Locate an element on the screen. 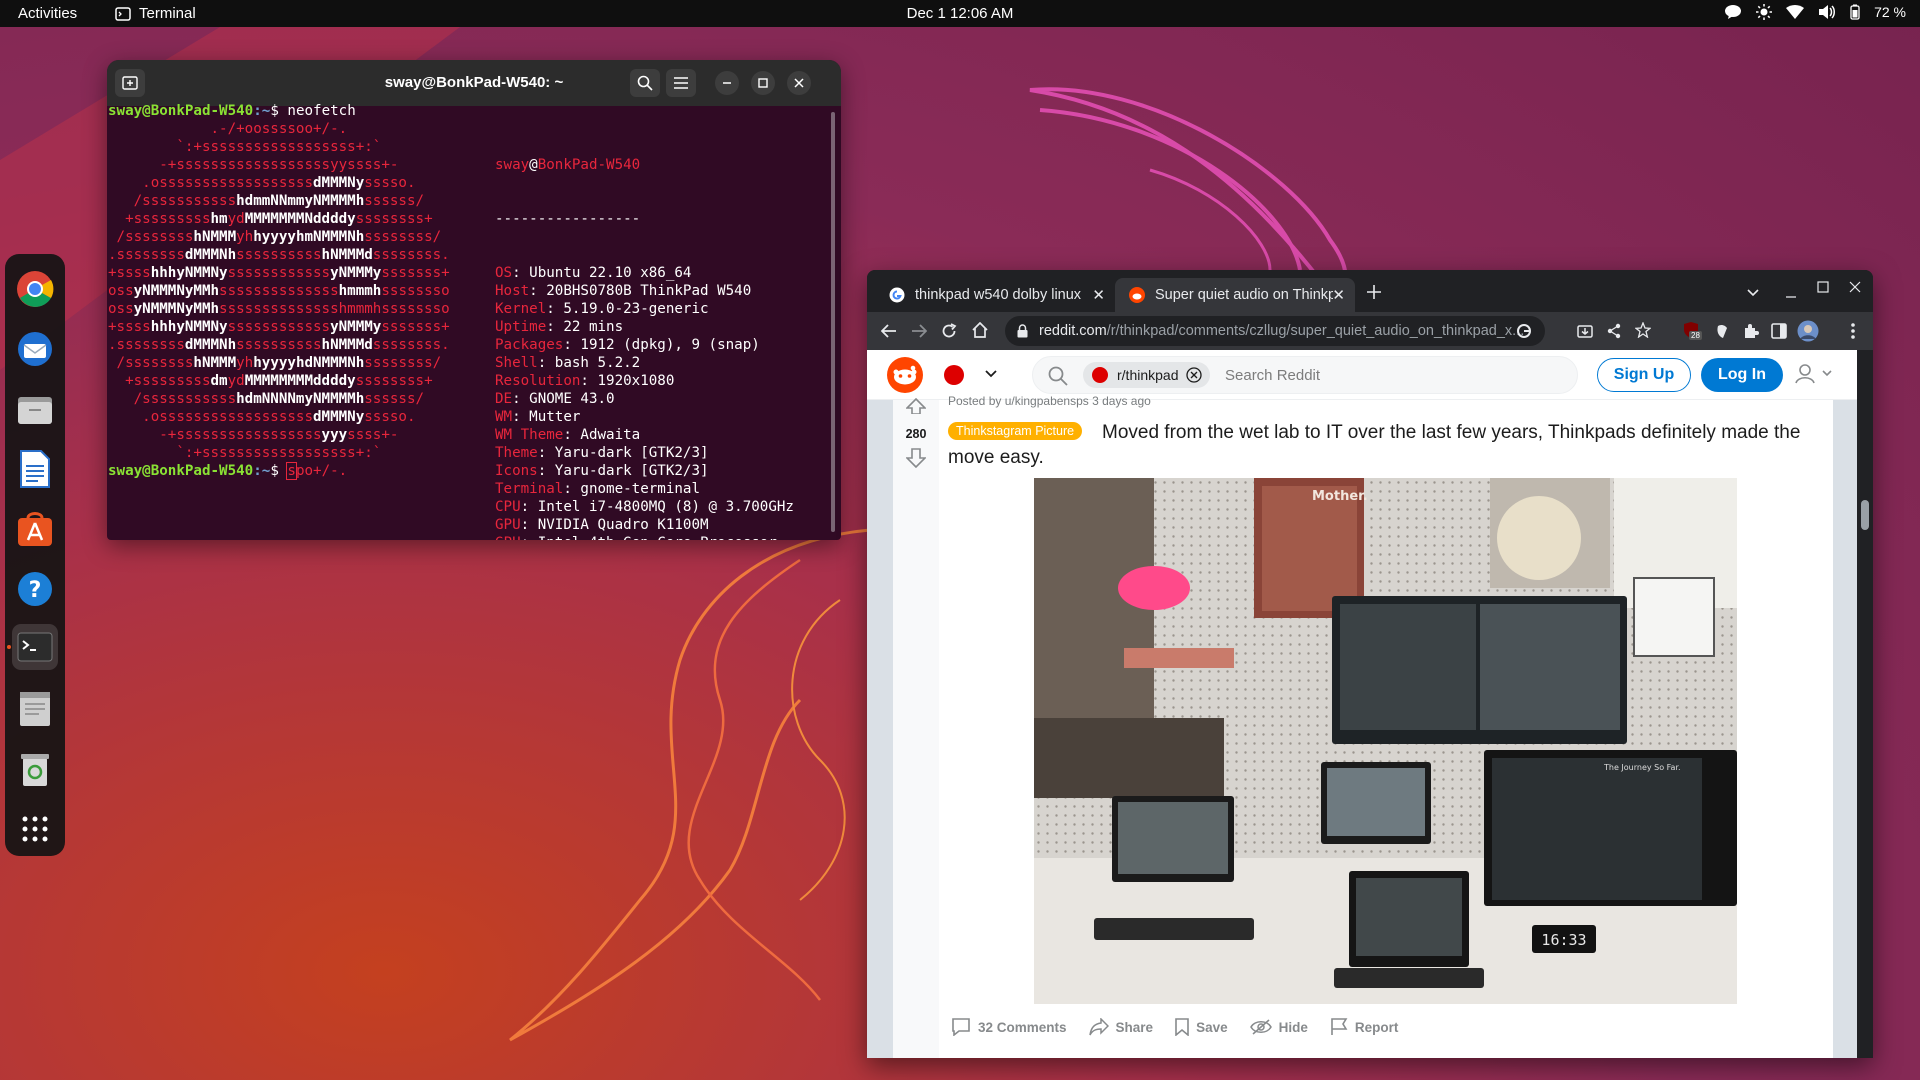 This screenshot has width=1920, height=1080. downvote-icon is located at coordinates (916, 458).